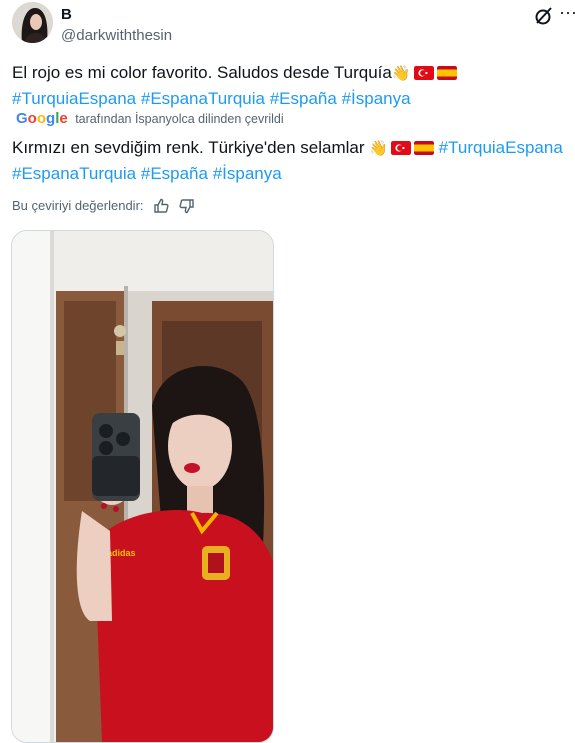 This screenshot has height=743, width=575. What do you see at coordinates (42, 118) in the screenshot?
I see `google-logo: Google` at bounding box center [42, 118].